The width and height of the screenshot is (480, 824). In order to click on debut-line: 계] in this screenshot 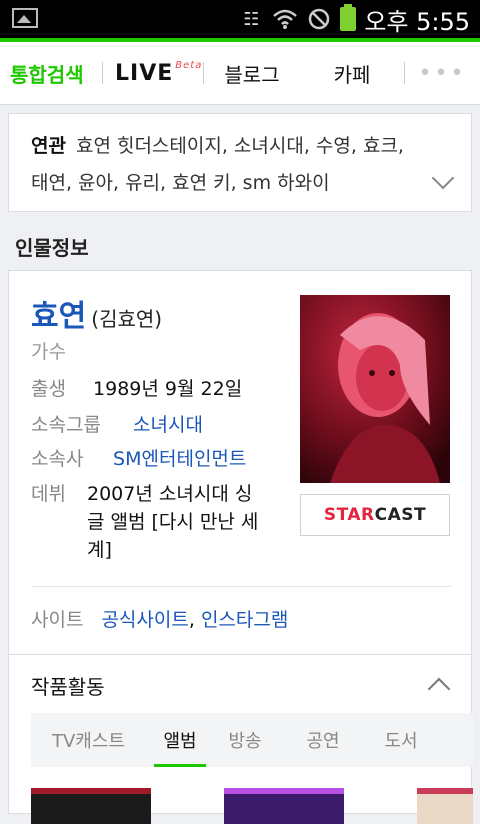, I will do `click(99, 550)`.